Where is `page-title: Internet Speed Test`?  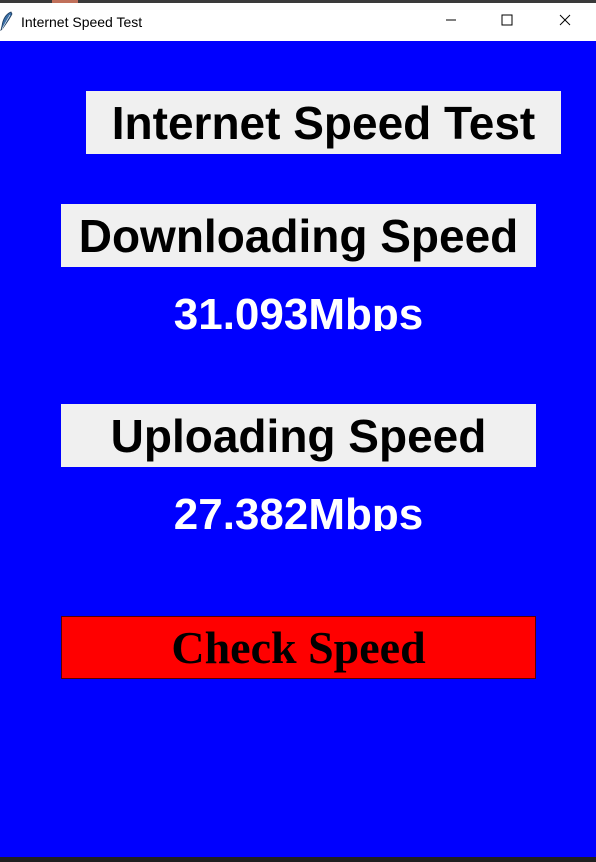 page-title: Internet Speed Test is located at coordinates (323, 122).